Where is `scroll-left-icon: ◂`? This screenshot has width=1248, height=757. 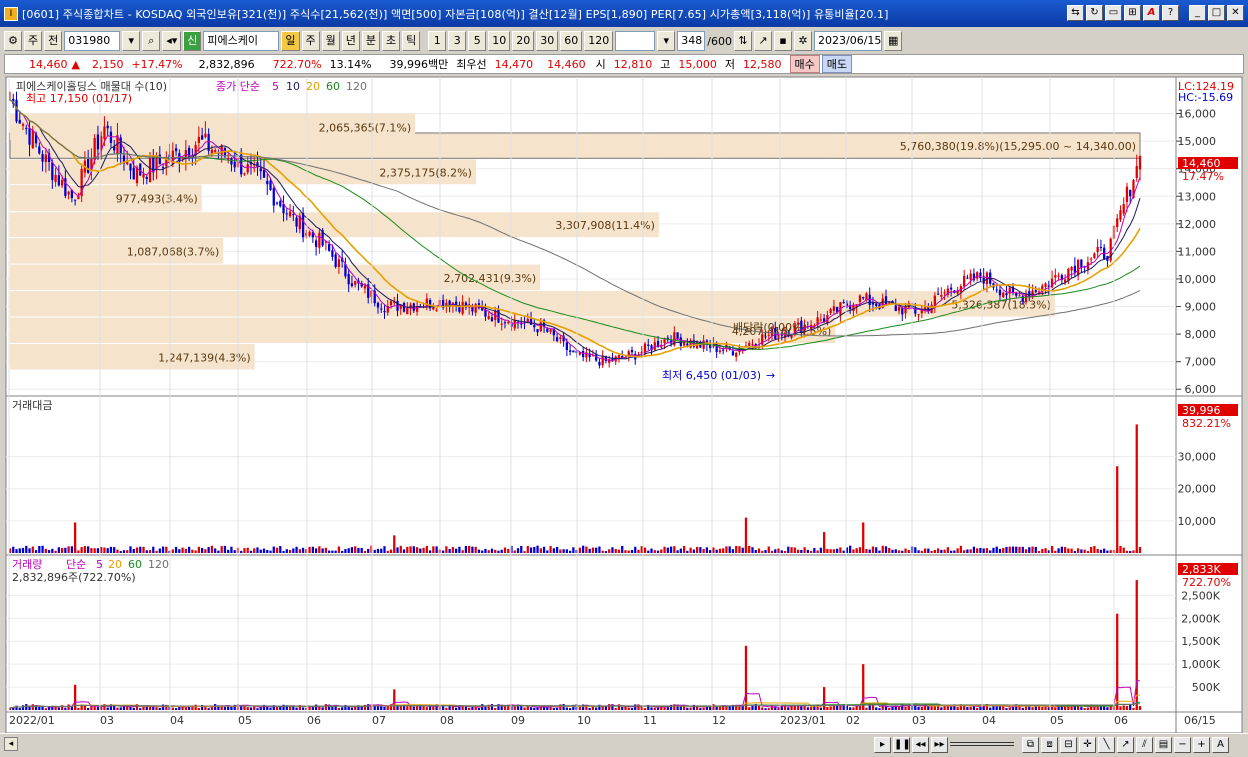 scroll-left-icon: ◂ is located at coordinates (11, 744).